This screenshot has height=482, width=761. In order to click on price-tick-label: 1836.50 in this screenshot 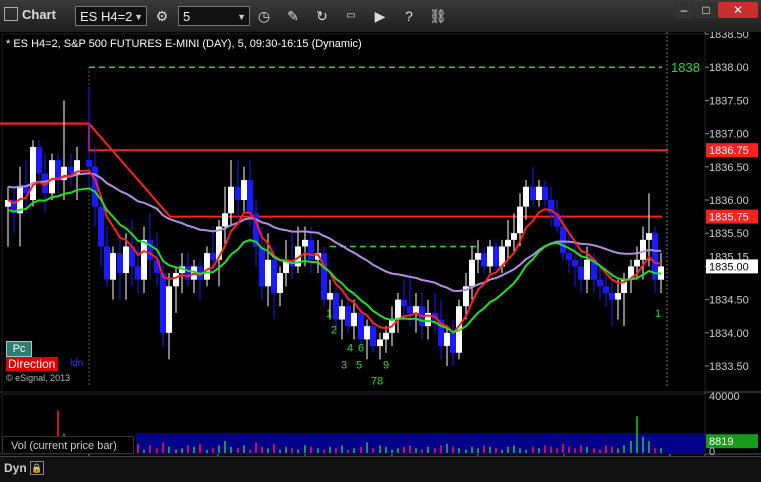, I will do `click(729, 168)`.